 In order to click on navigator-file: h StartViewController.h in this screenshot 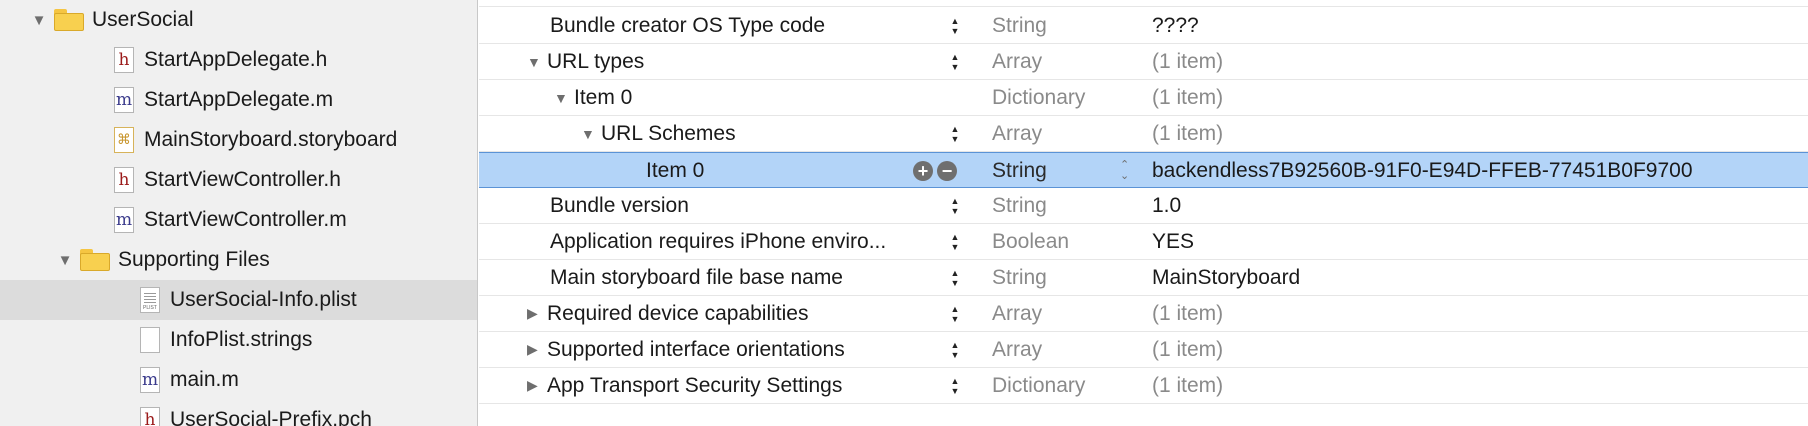, I will do `click(238, 180)`.